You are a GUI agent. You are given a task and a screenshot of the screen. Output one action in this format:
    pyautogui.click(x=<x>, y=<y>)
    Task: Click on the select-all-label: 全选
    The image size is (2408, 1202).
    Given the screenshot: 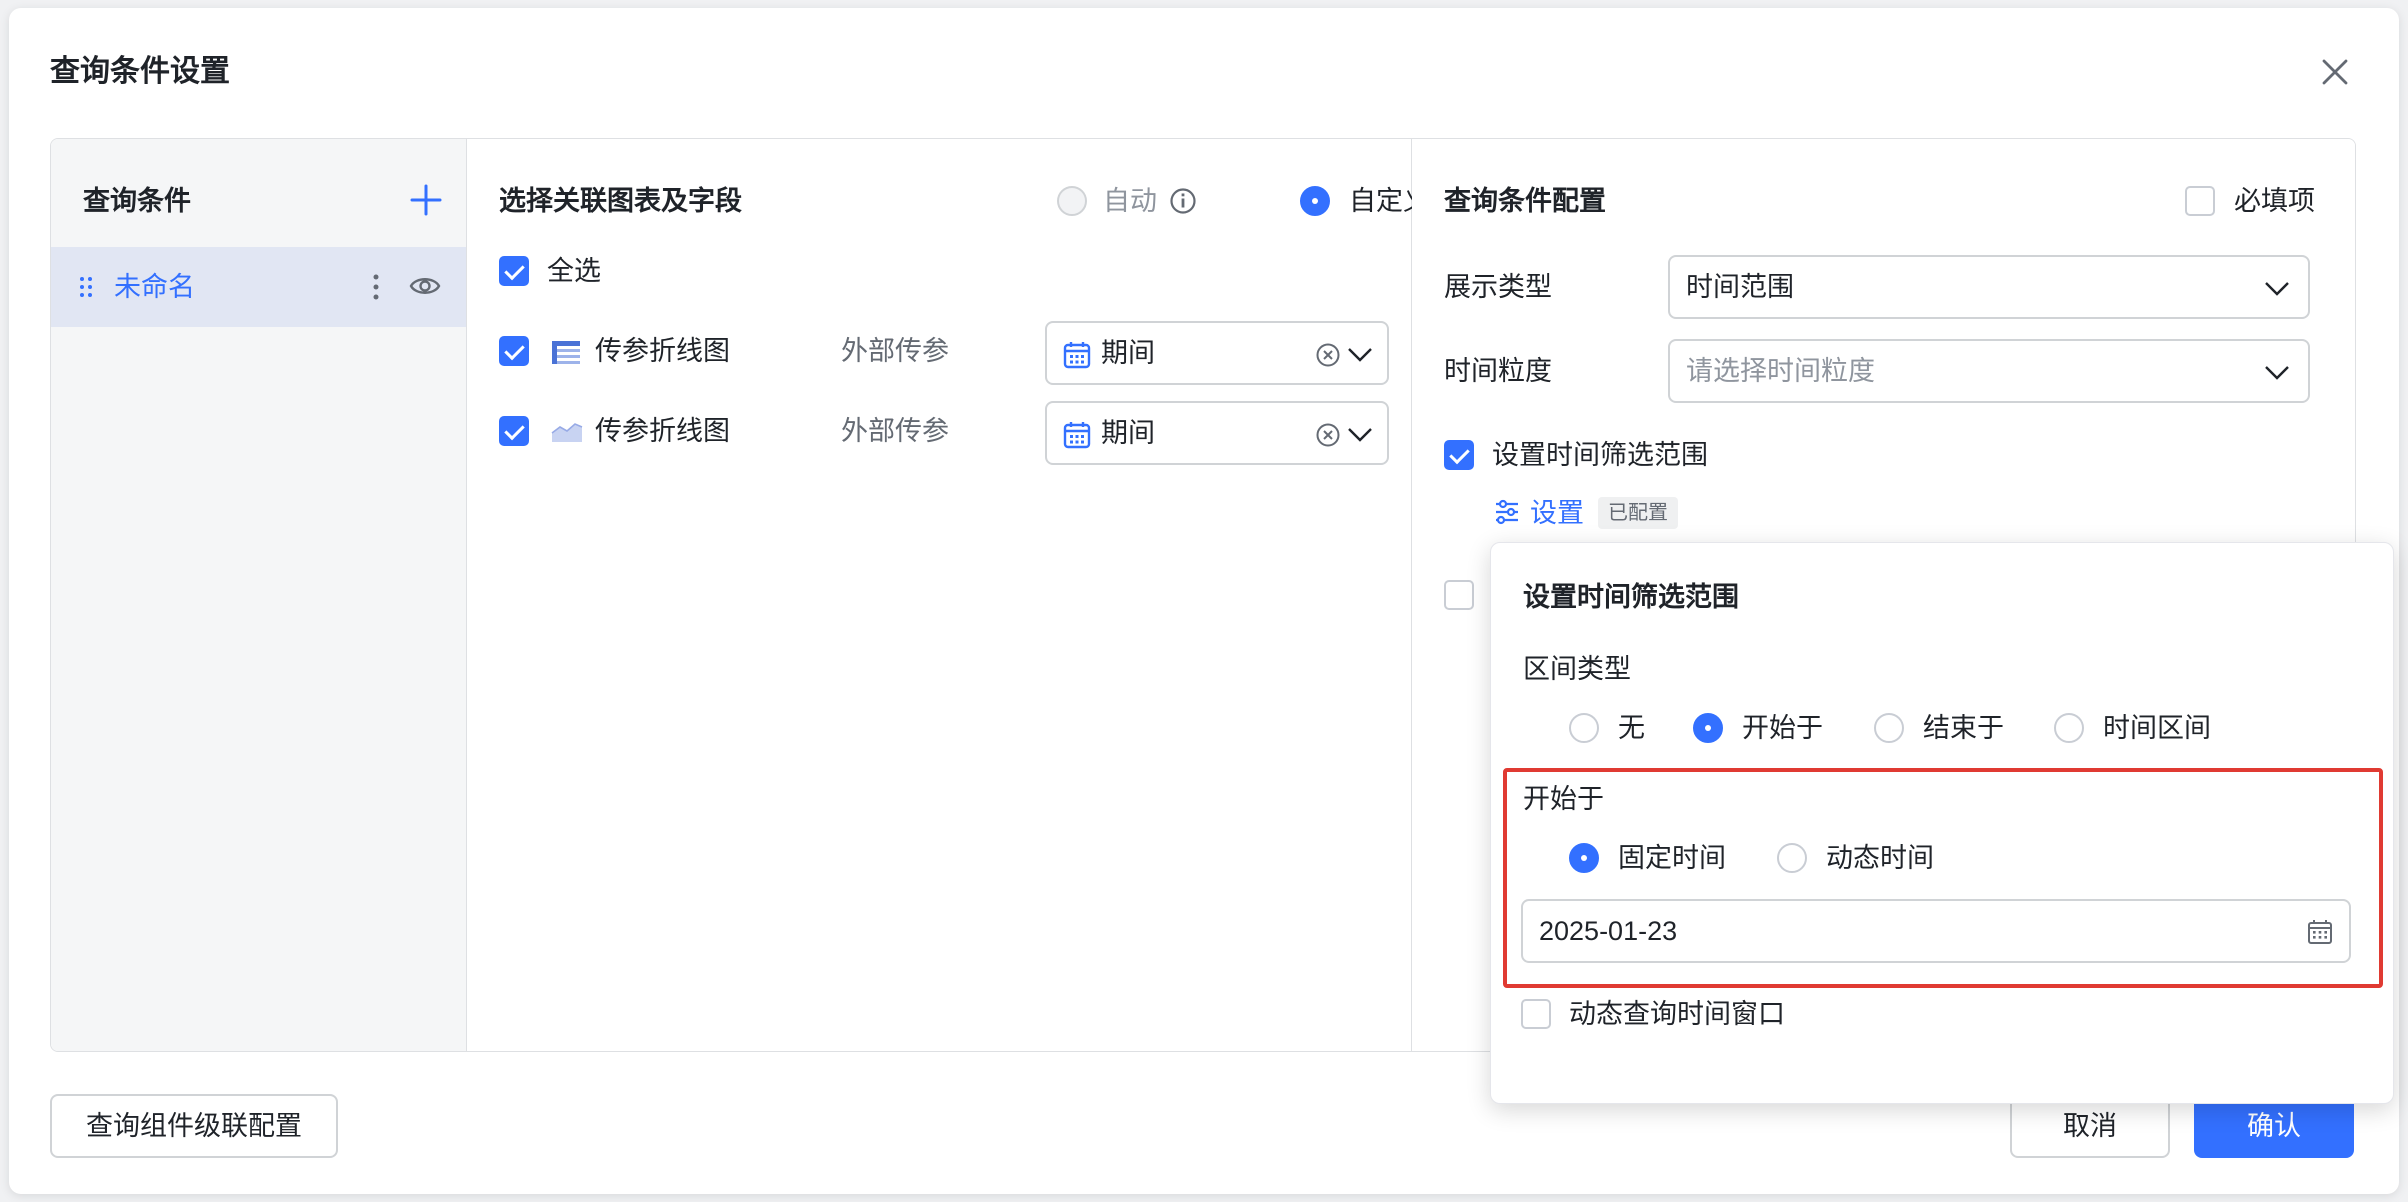 What is the action you would take?
    pyautogui.click(x=574, y=271)
    